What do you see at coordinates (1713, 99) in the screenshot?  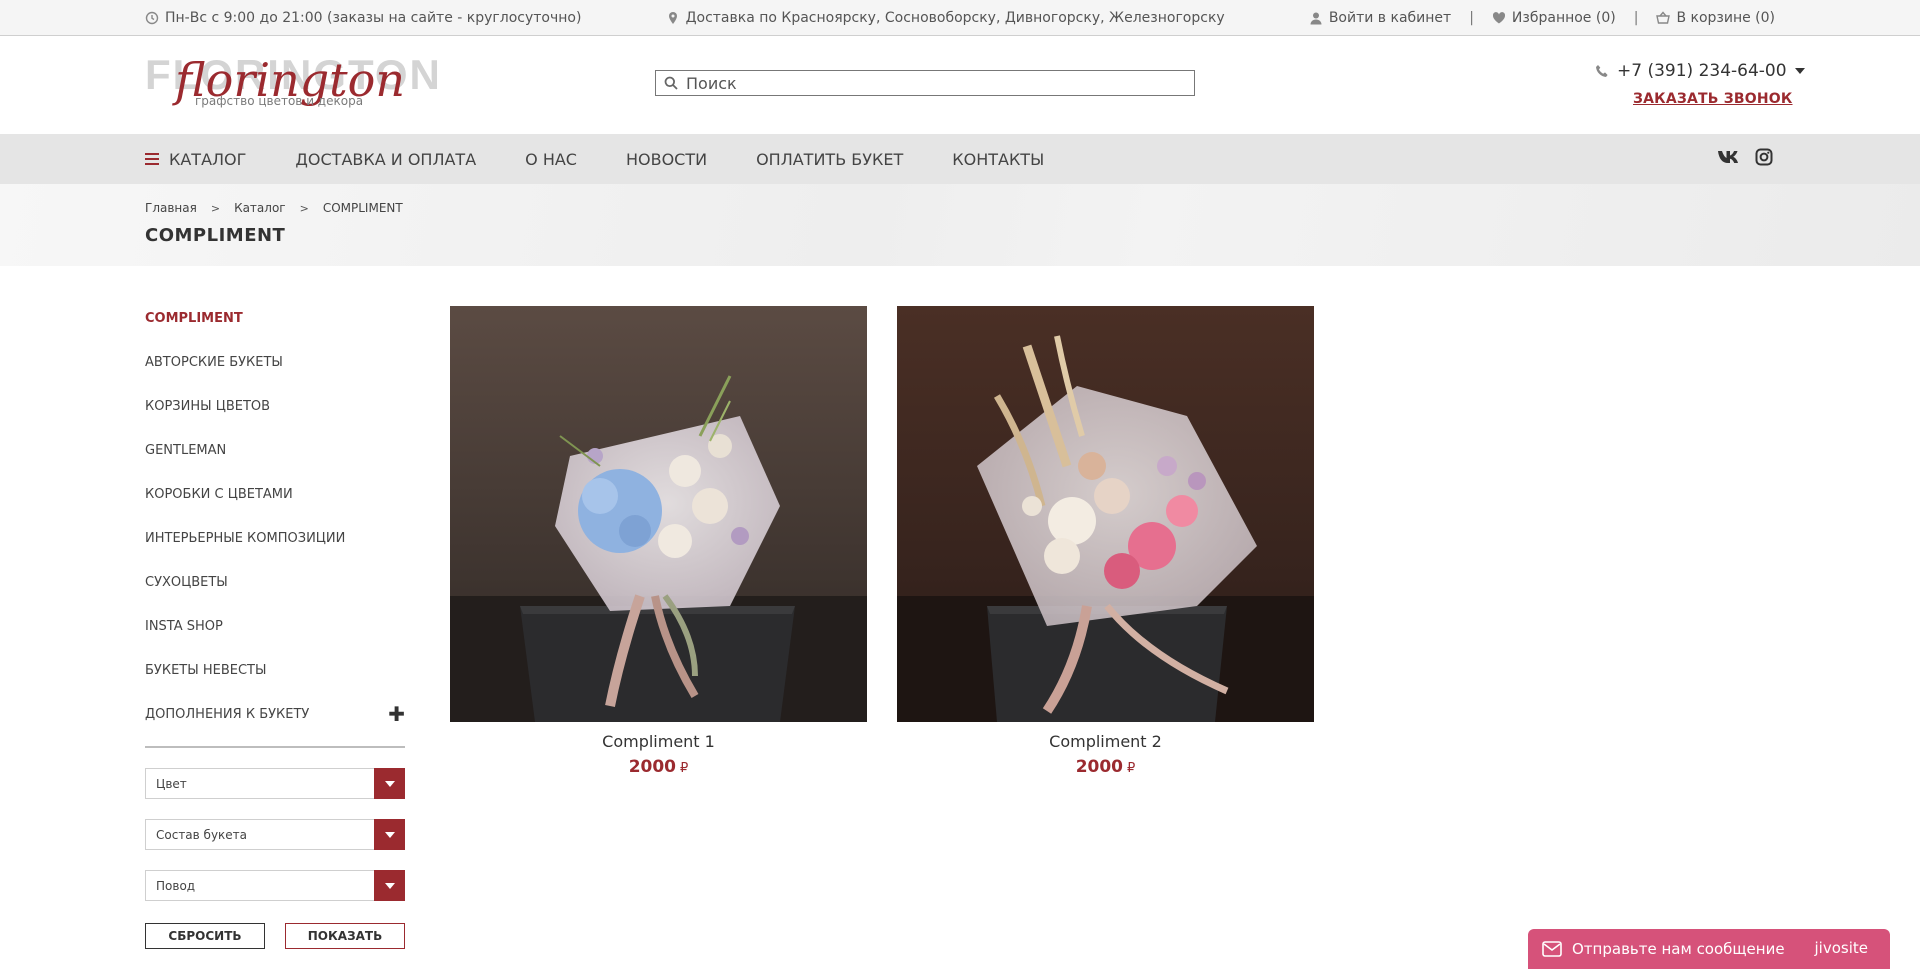 I see `order-callback-link: ЗАКАЗАТЬ ЗВОНОК` at bounding box center [1713, 99].